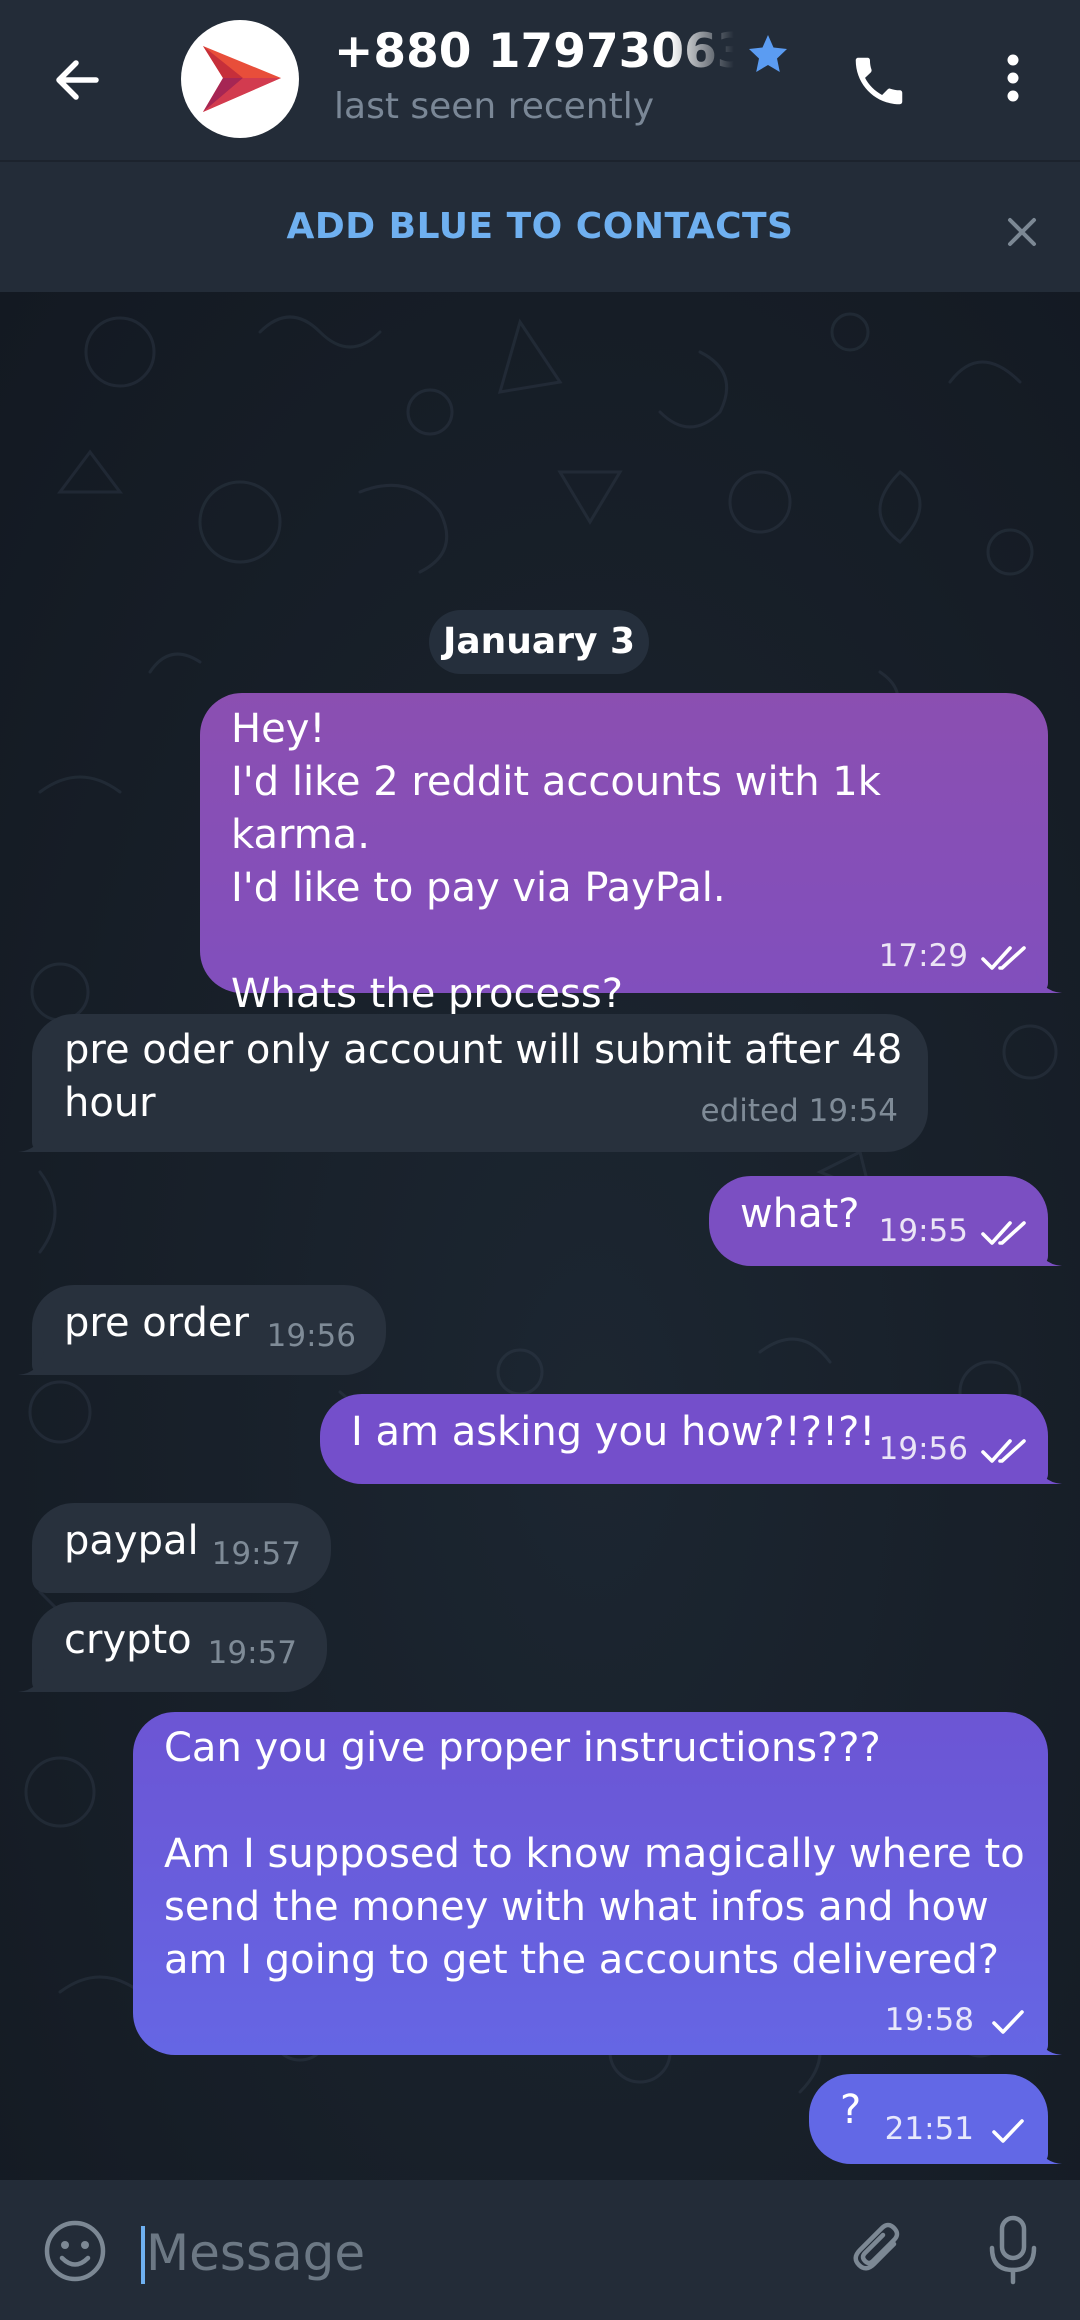 This screenshot has width=1080, height=2320. Describe the element at coordinates (851, 2110) in the screenshot. I see `message-text: ?` at that location.